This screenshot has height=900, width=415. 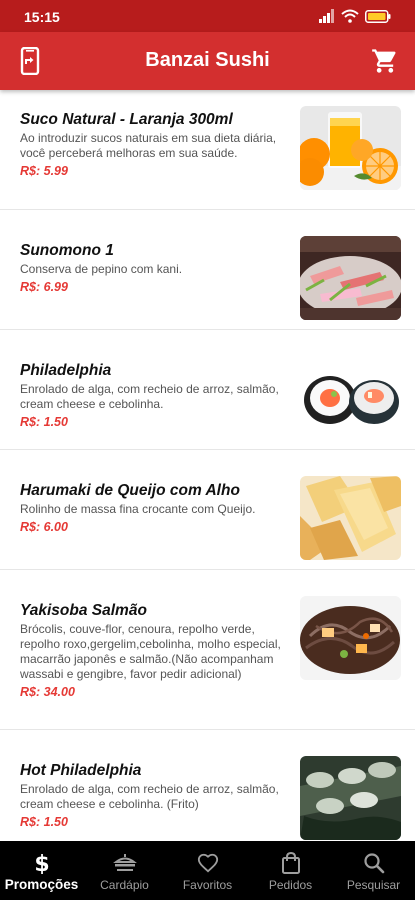 I want to click on nav-label-promocoes: Promoções, so click(x=41, y=884).